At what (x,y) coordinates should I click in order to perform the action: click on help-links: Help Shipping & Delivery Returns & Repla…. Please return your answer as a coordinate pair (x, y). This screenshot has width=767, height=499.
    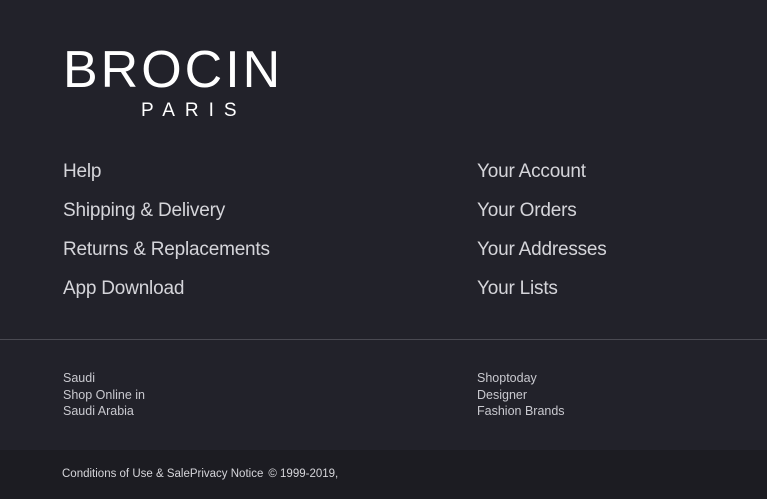
    Looking at the image, I should click on (166, 238).